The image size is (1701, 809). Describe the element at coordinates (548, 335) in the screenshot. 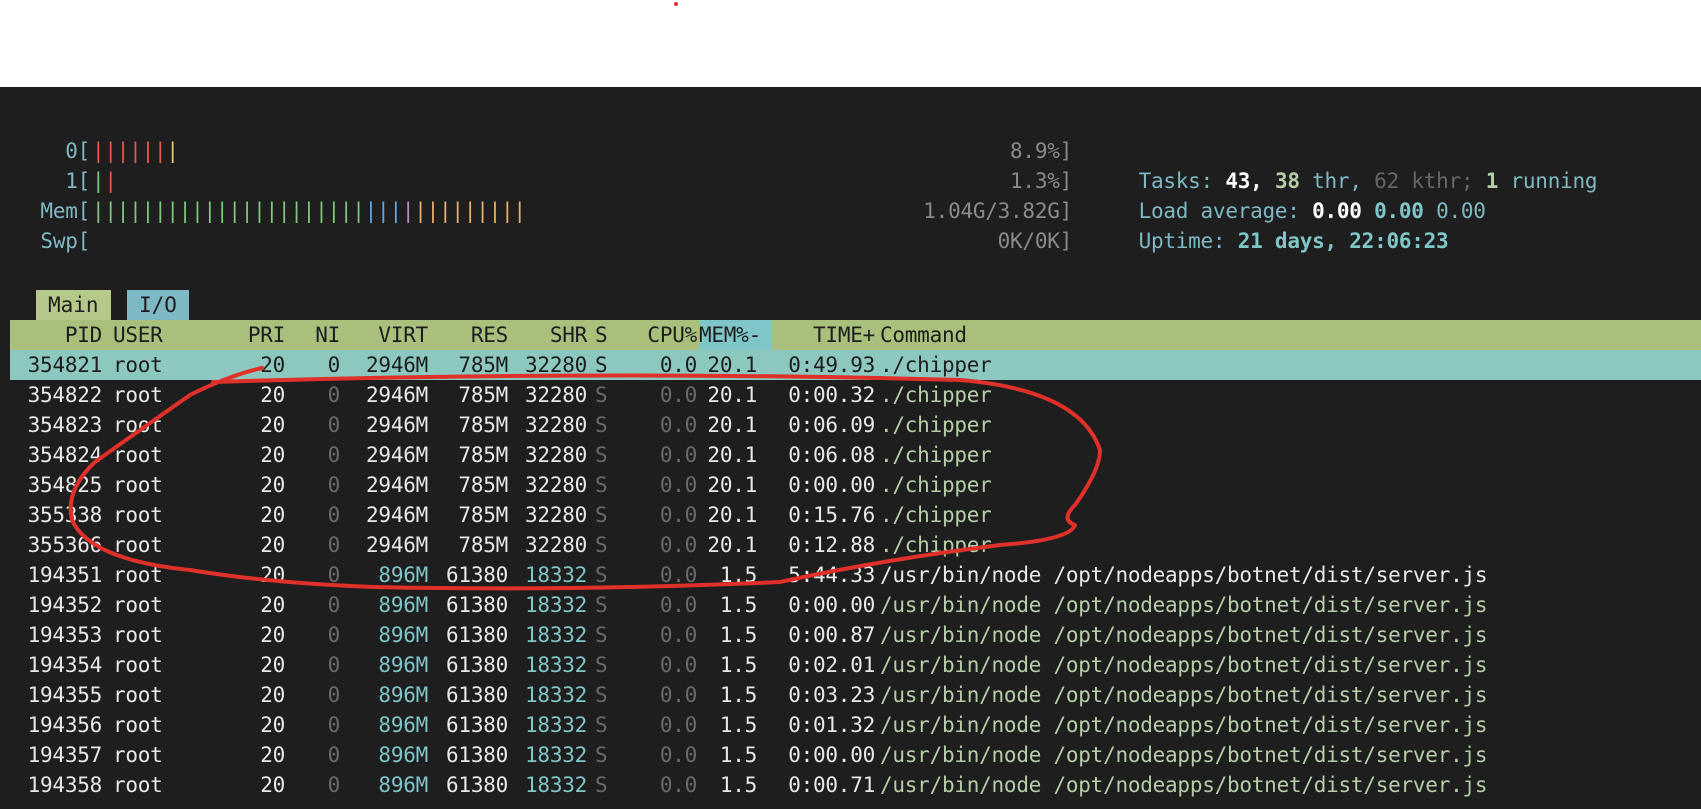

I see `col-shr: SHR` at that location.